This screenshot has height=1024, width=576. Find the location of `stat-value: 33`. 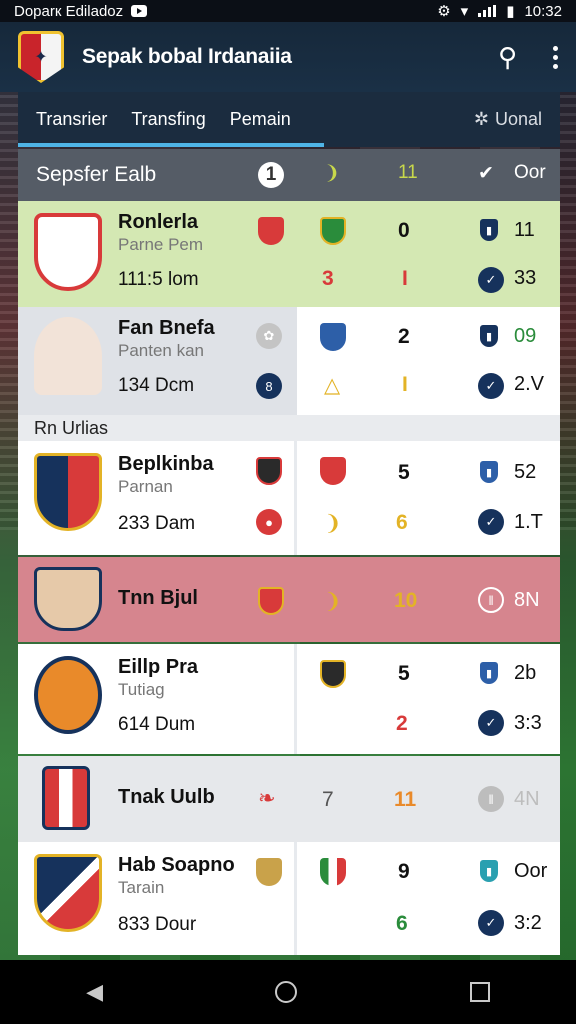

stat-value: 33 is located at coordinates (525, 278).